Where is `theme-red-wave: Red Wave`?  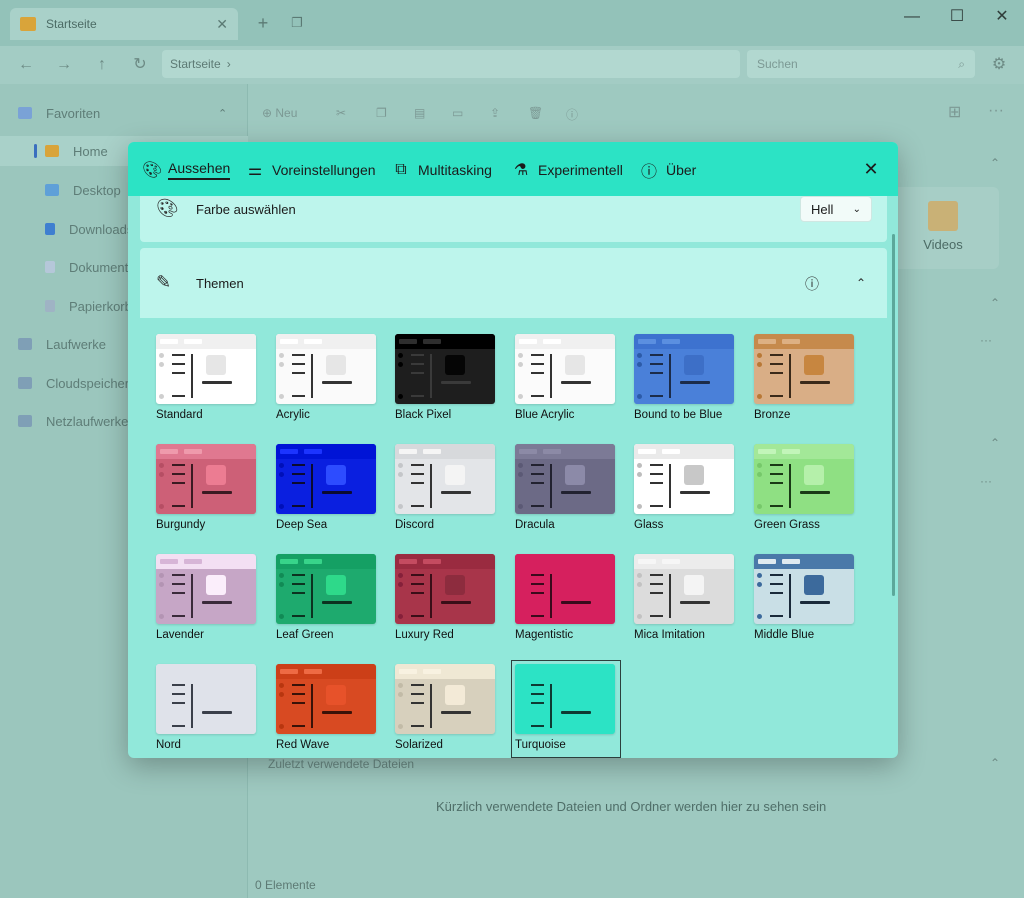 theme-red-wave: Red Wave is located at coordinates (327, 709).